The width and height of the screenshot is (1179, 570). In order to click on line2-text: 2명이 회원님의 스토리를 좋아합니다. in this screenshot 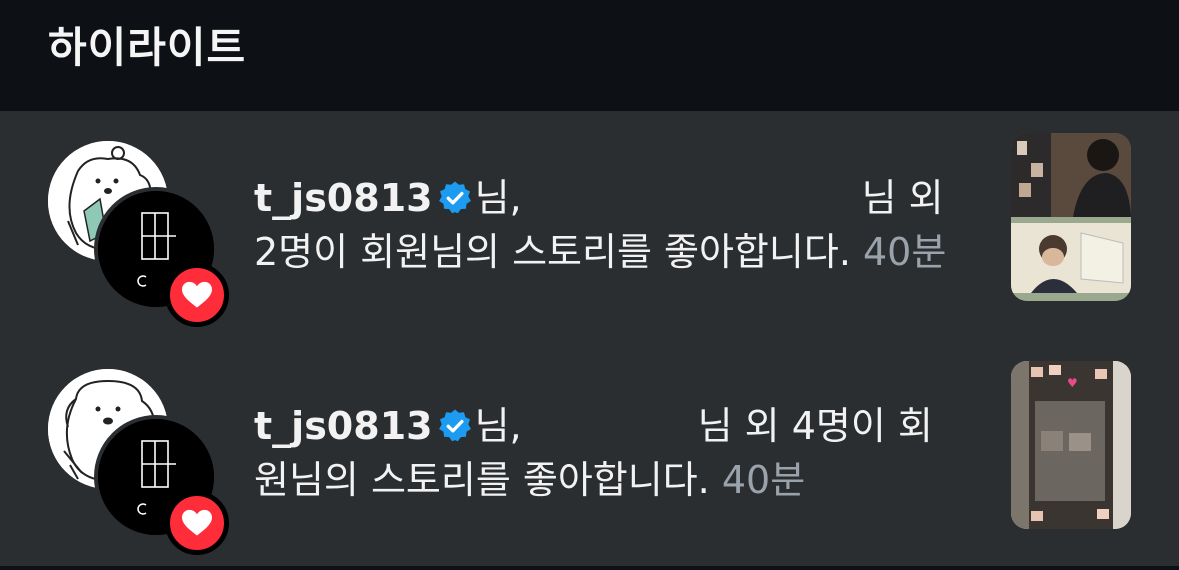, I will do `click(552, 252)`.